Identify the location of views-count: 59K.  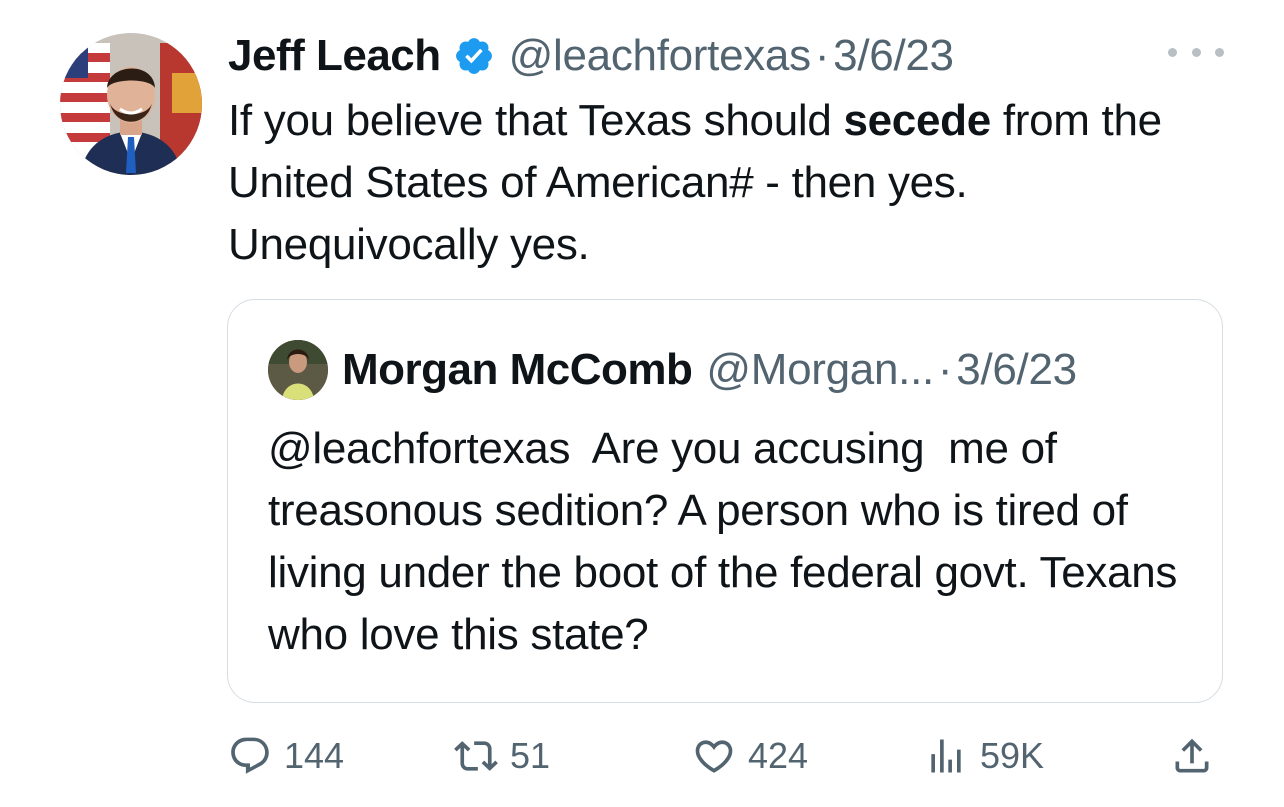
(1012, 755).